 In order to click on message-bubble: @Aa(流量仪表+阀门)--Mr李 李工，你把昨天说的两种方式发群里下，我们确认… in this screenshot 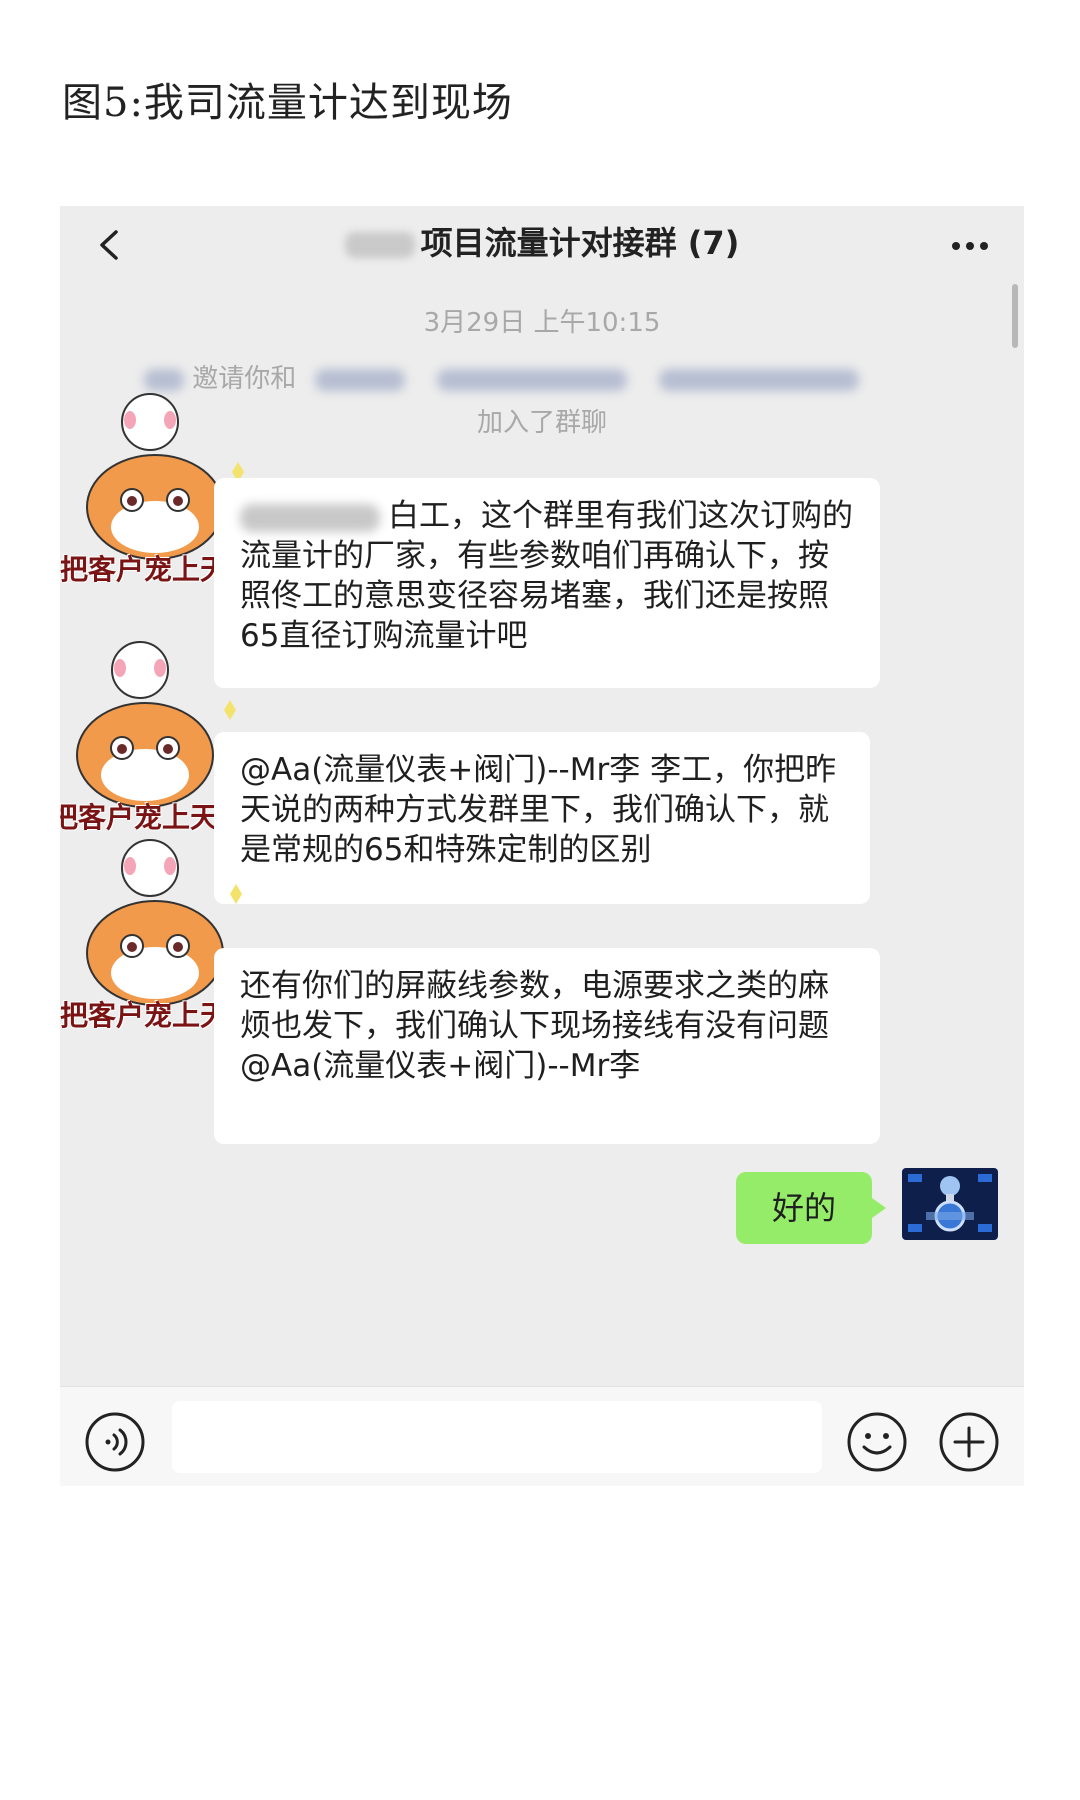, I will do `click(542, 818)`.